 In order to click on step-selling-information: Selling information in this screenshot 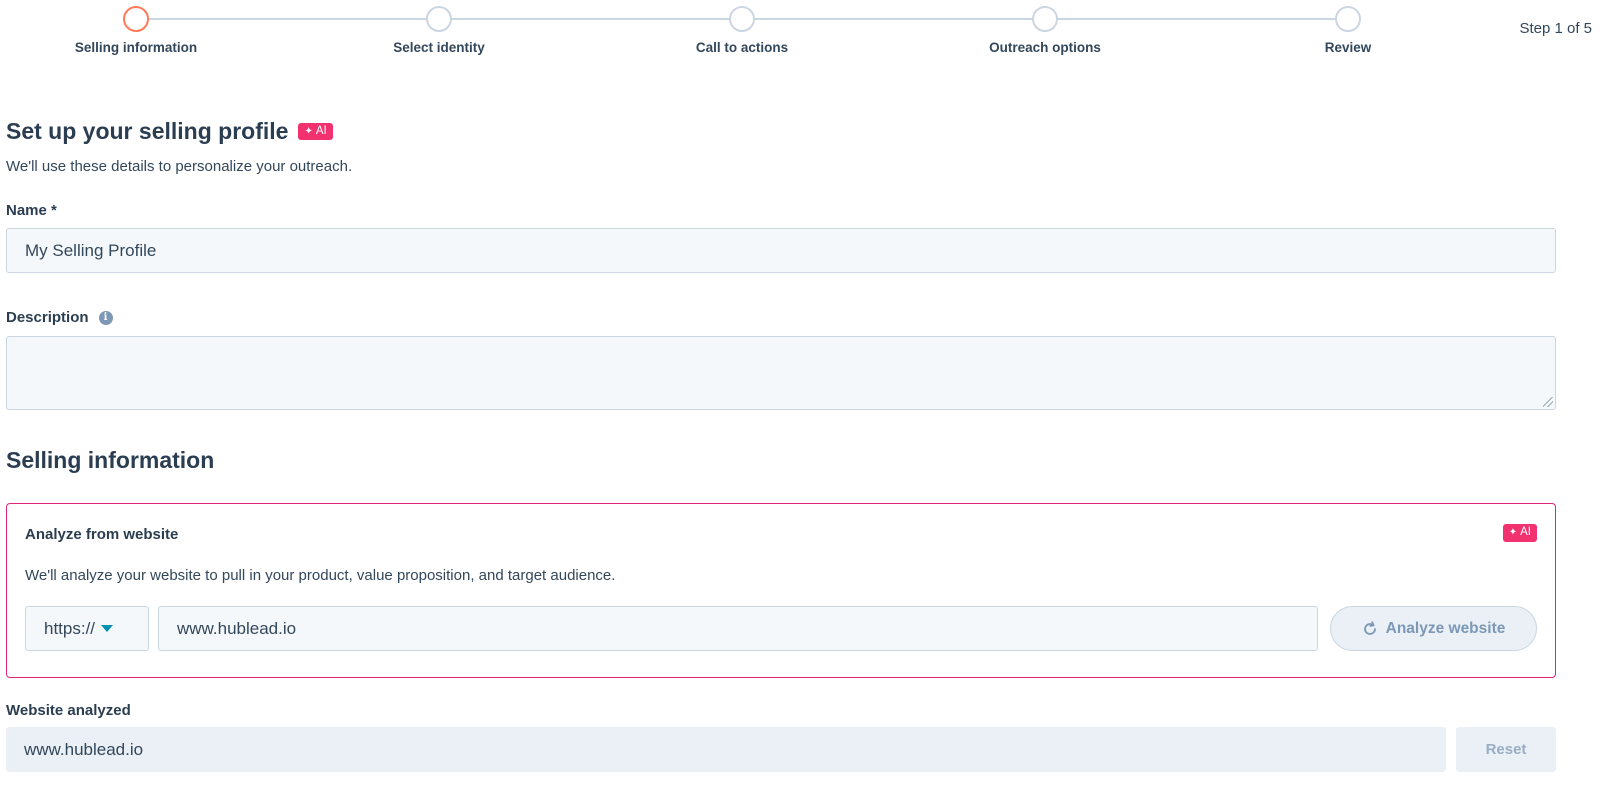, I will do `click(136, 30)`.